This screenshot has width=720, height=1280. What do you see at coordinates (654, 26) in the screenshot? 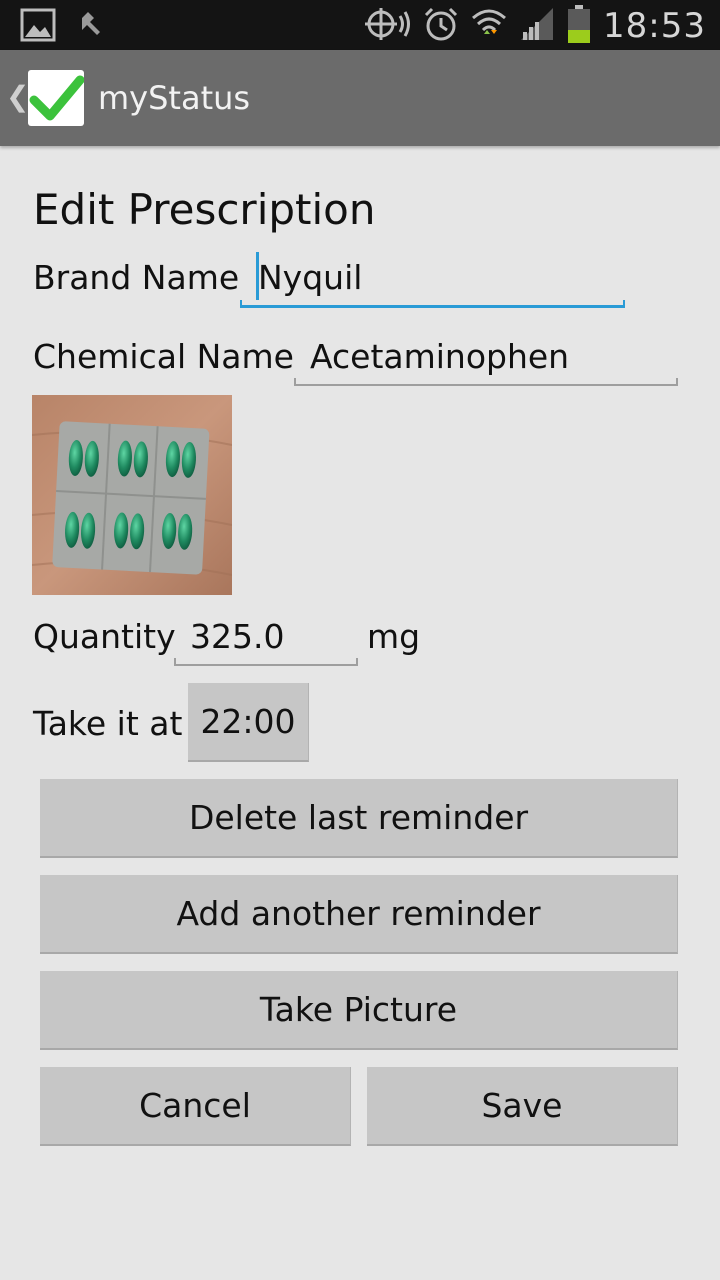
I see `clock: 18:53` at bounding box center [654, 26].